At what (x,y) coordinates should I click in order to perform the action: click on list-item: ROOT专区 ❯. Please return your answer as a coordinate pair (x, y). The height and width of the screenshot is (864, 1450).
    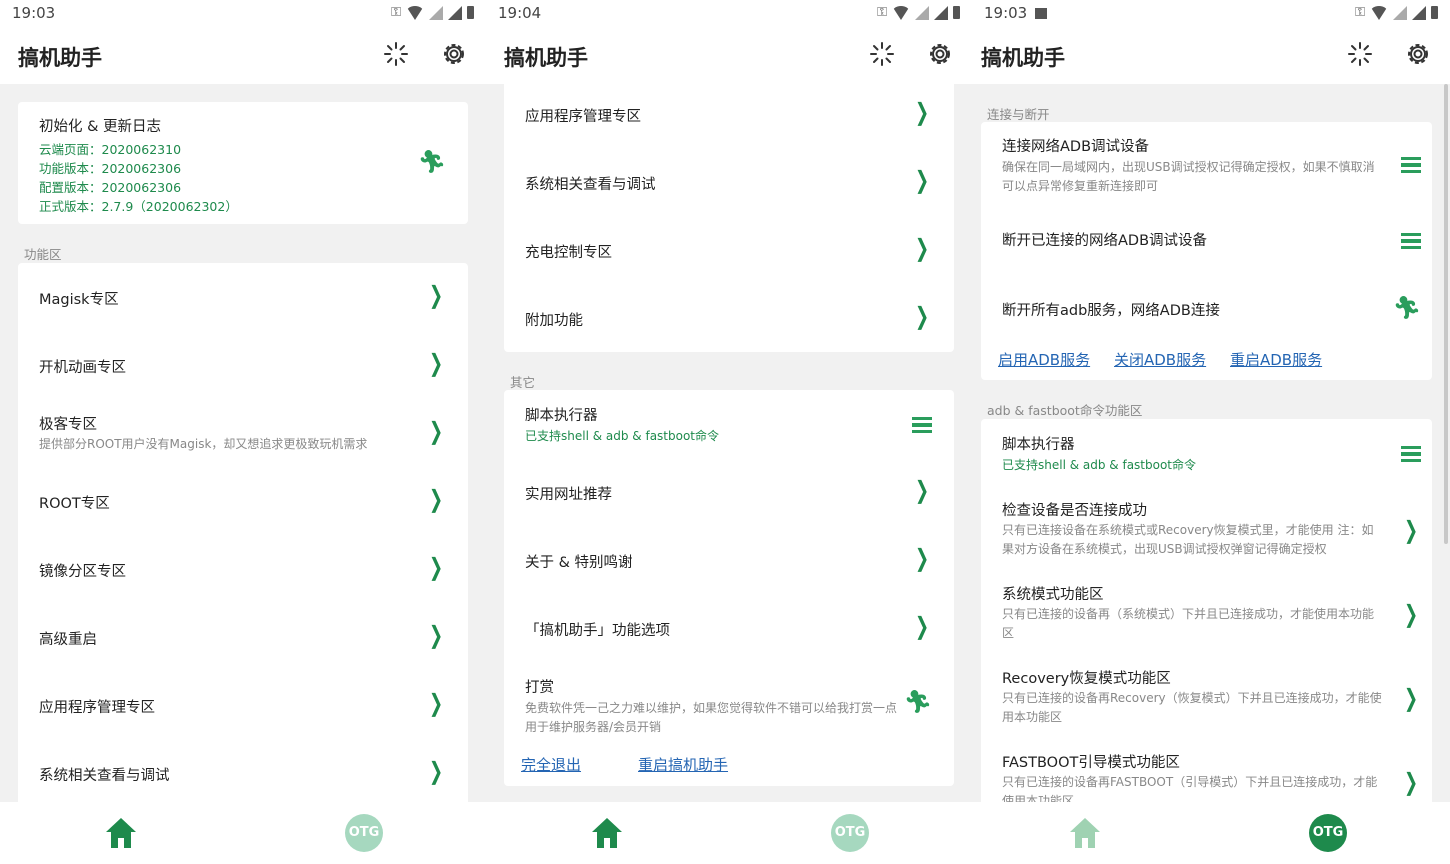
    Looking at the image, I should click on (243, 501).